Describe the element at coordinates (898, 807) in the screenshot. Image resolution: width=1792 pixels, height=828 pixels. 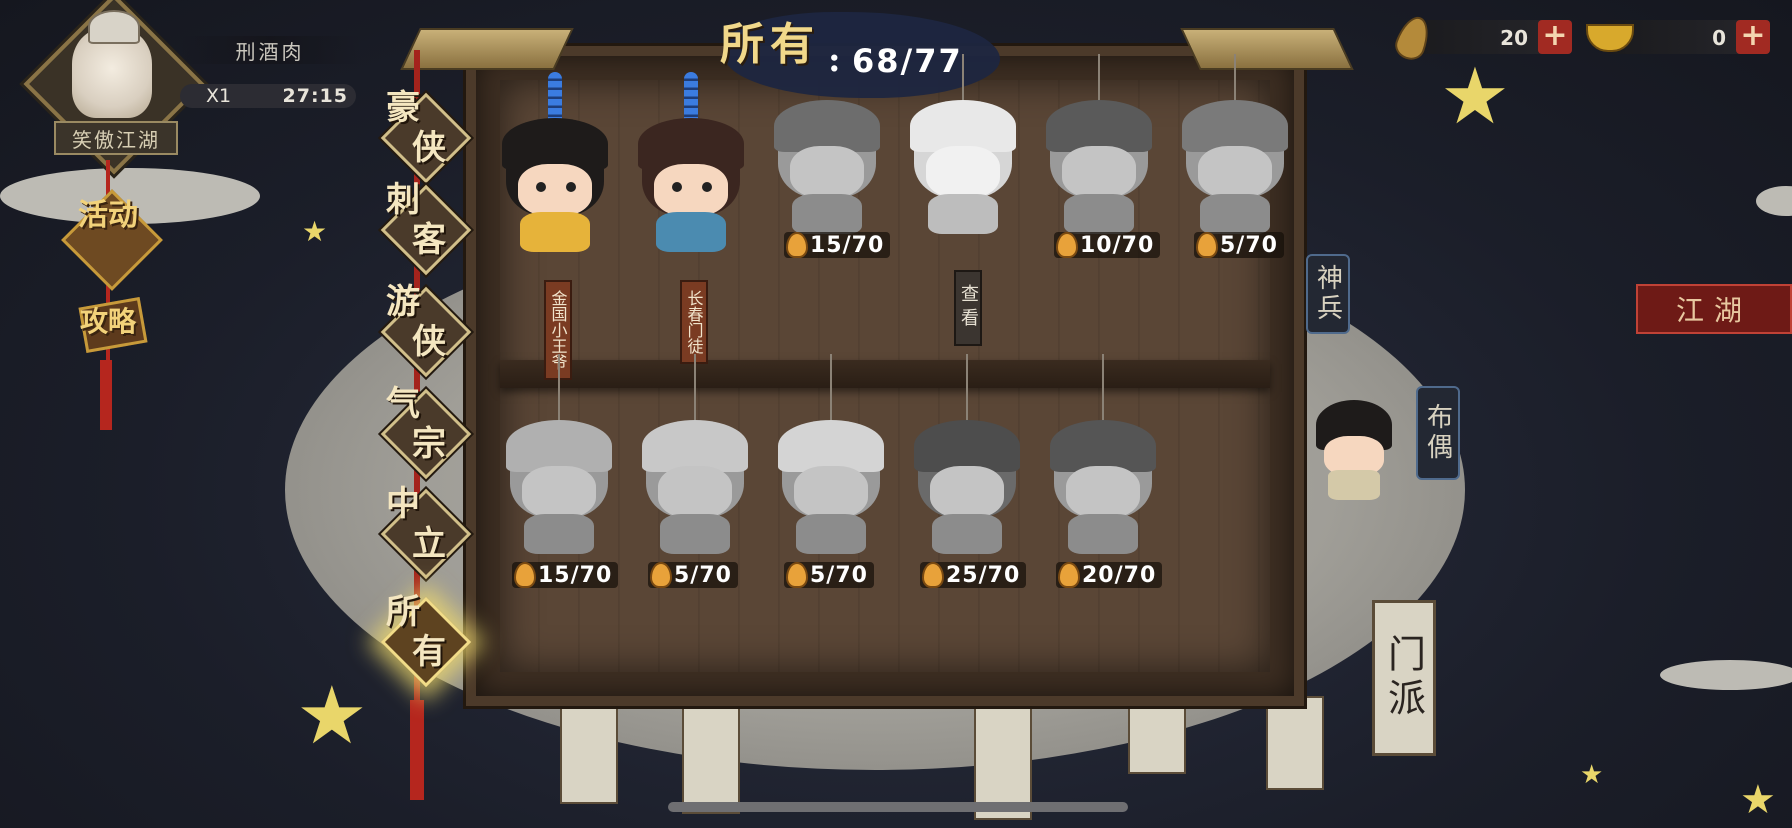
I see `home-indicator` at that location.